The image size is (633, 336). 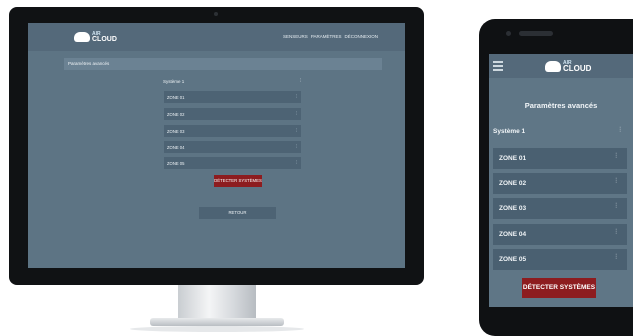 I want to click on nav-item-senseurs: SENSEURS, so click(x=295, y=36).